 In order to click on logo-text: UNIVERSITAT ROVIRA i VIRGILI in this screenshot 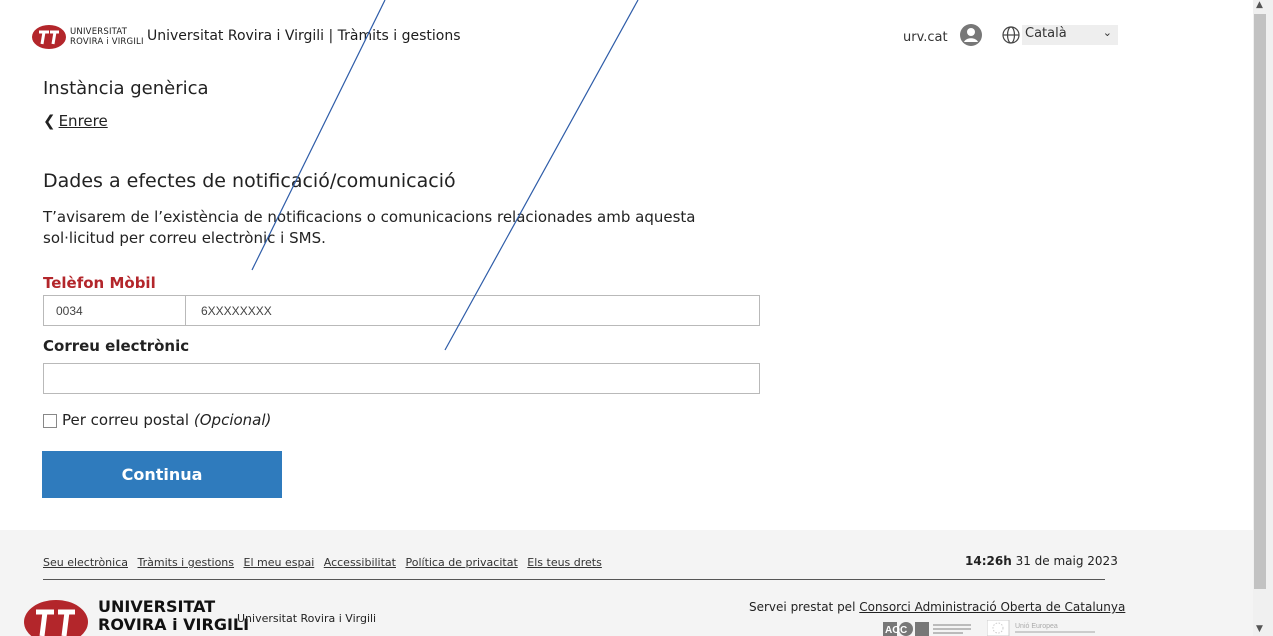, I will do `click(107, 37)`.